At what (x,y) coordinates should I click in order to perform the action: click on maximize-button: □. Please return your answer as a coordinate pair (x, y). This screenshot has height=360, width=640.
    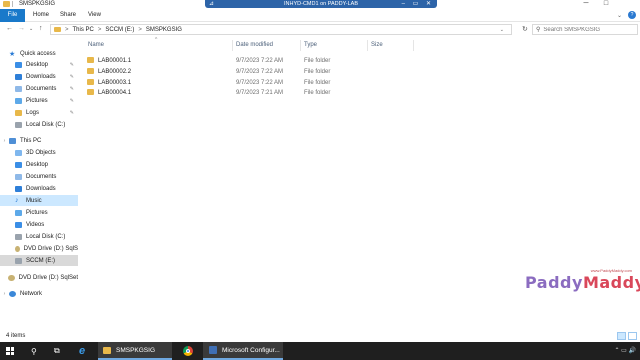
    Looking at the image, I should click on (606, 3).